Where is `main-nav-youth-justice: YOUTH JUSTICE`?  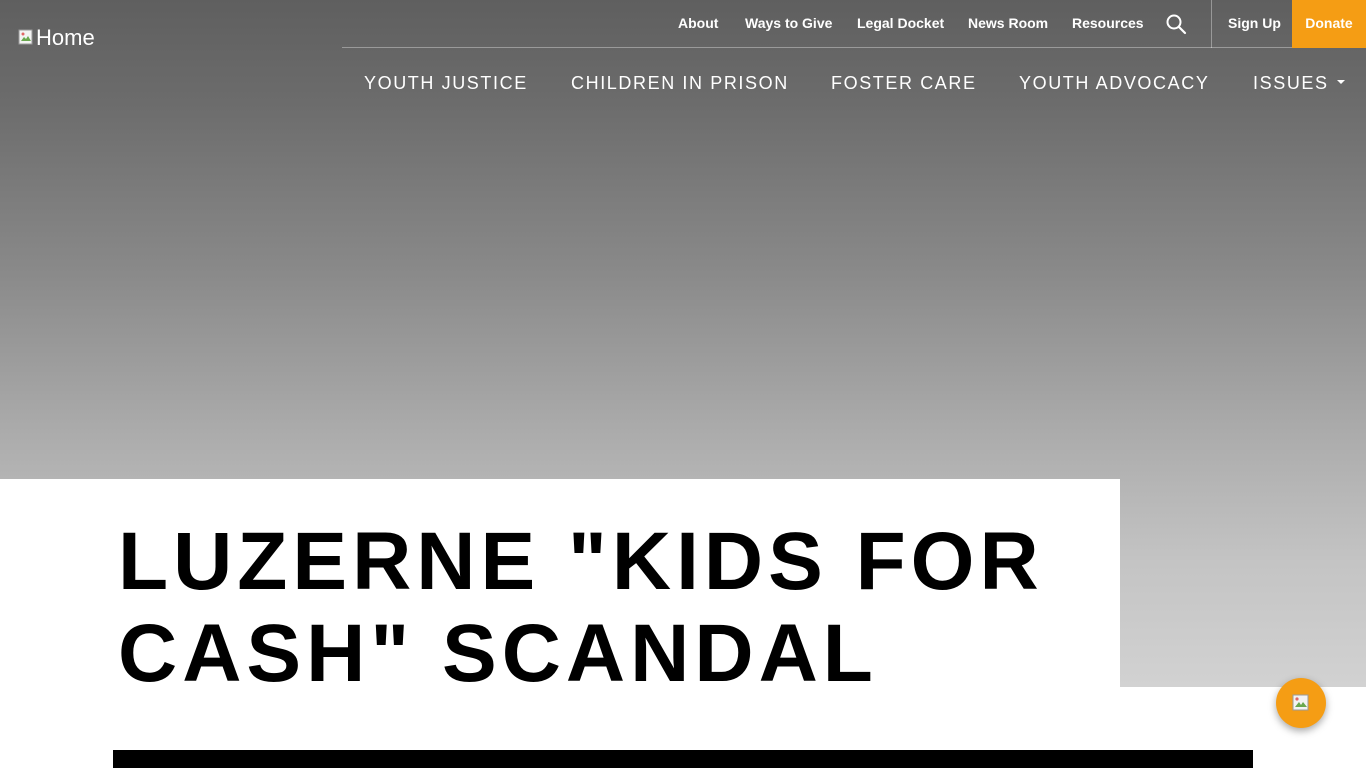 main-nav-youth-justice: YOUTH JUSTICE is located at coordinates (446, 83).